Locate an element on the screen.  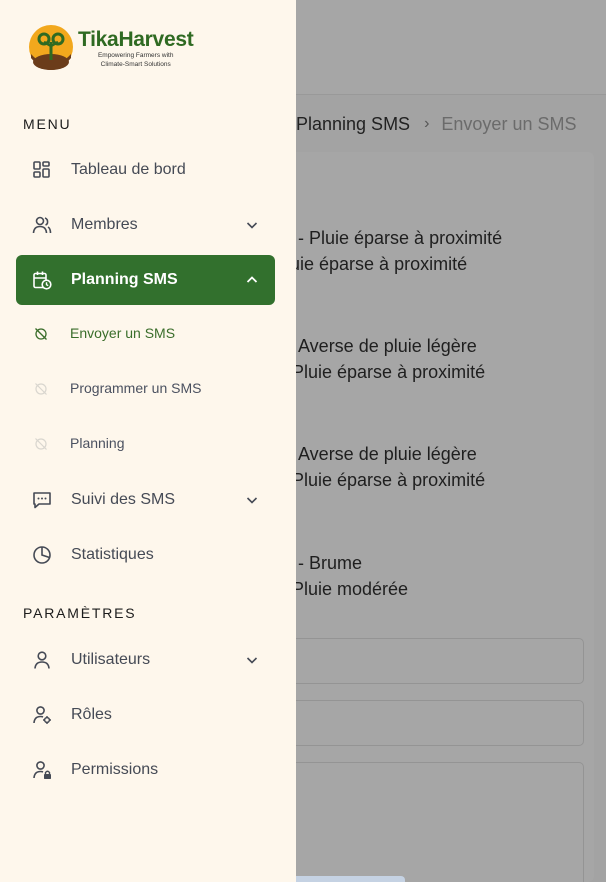
user-lock-icon is located at coordinates (42, 770).